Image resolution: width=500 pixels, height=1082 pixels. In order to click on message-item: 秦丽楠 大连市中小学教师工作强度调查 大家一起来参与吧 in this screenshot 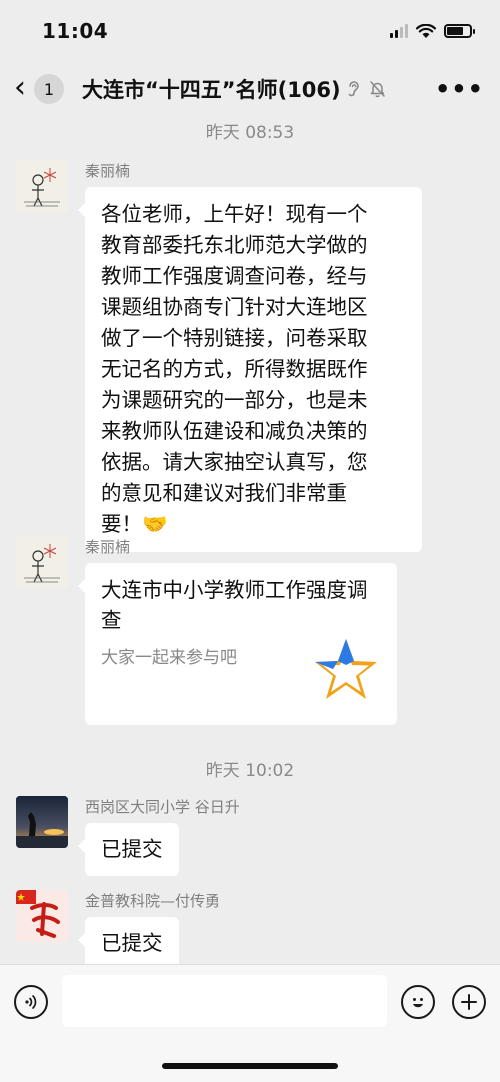, I will do `click(206, 630)`.